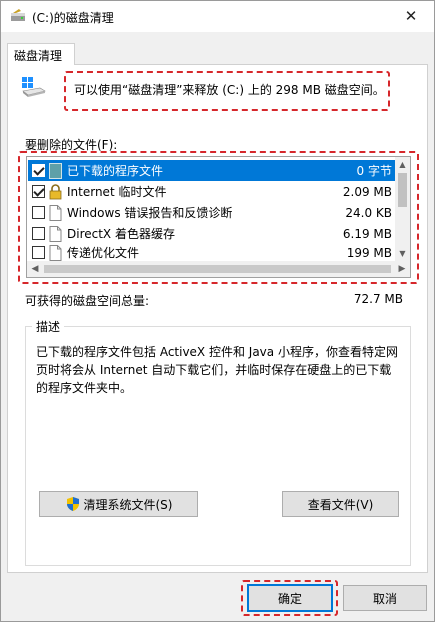  I want to click on item-name: 传递优化文件, so click(103, 253).